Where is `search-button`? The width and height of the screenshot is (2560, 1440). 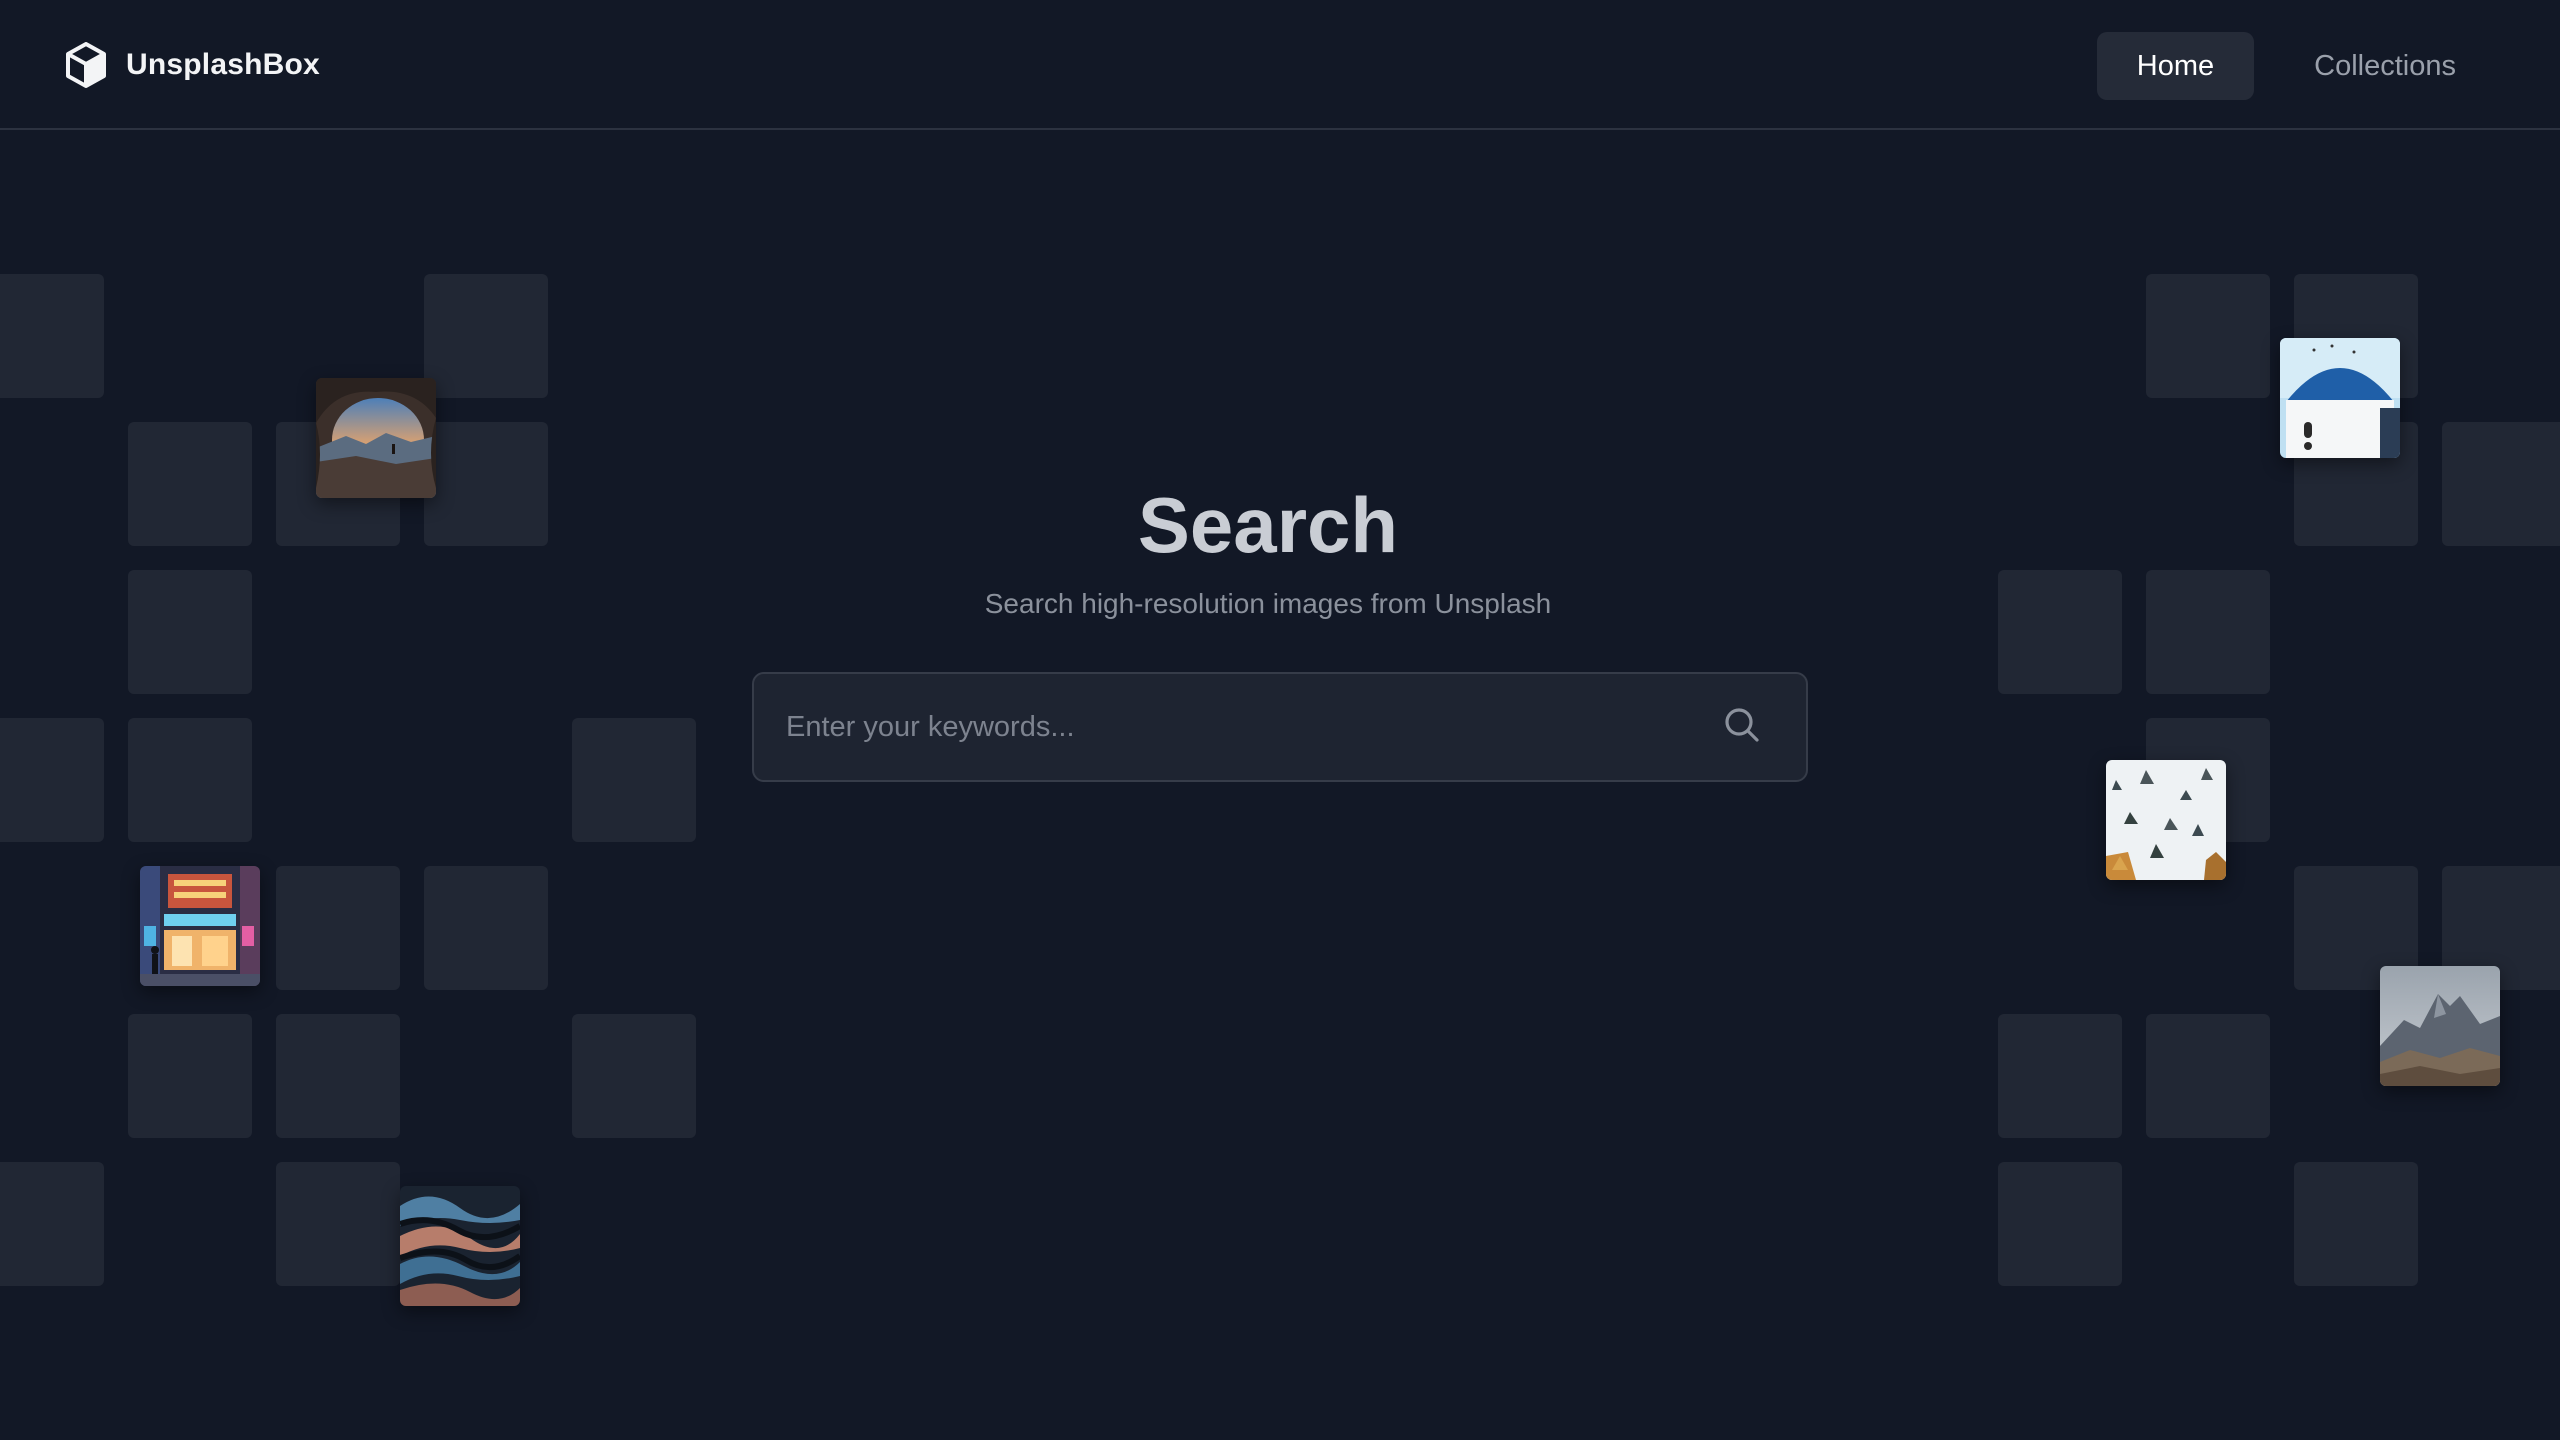 search-button is located at coordinates (1742, 727).